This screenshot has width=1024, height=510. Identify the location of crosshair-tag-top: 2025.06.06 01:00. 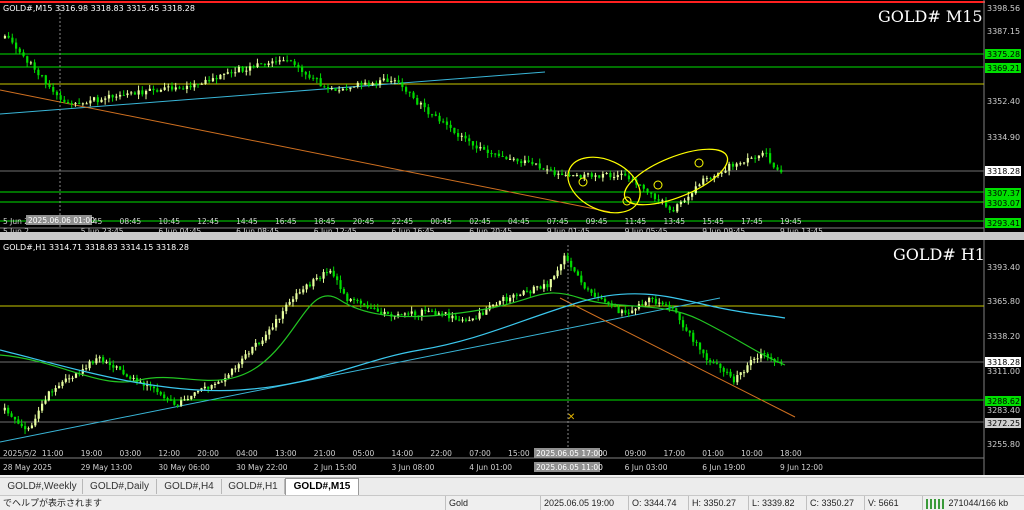
(61, 220).